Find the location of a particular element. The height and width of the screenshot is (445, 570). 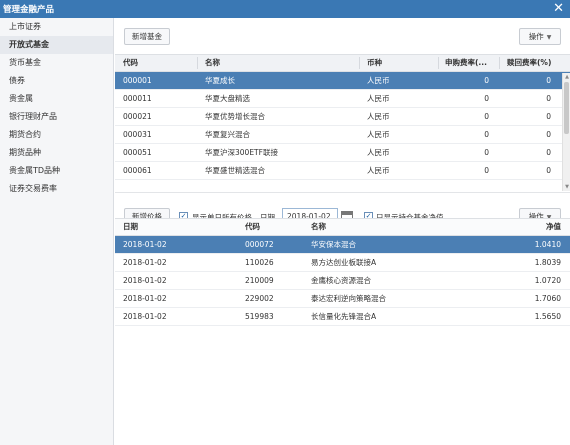

cell-nav: 1.8039 is located at coordinates (547, 262).